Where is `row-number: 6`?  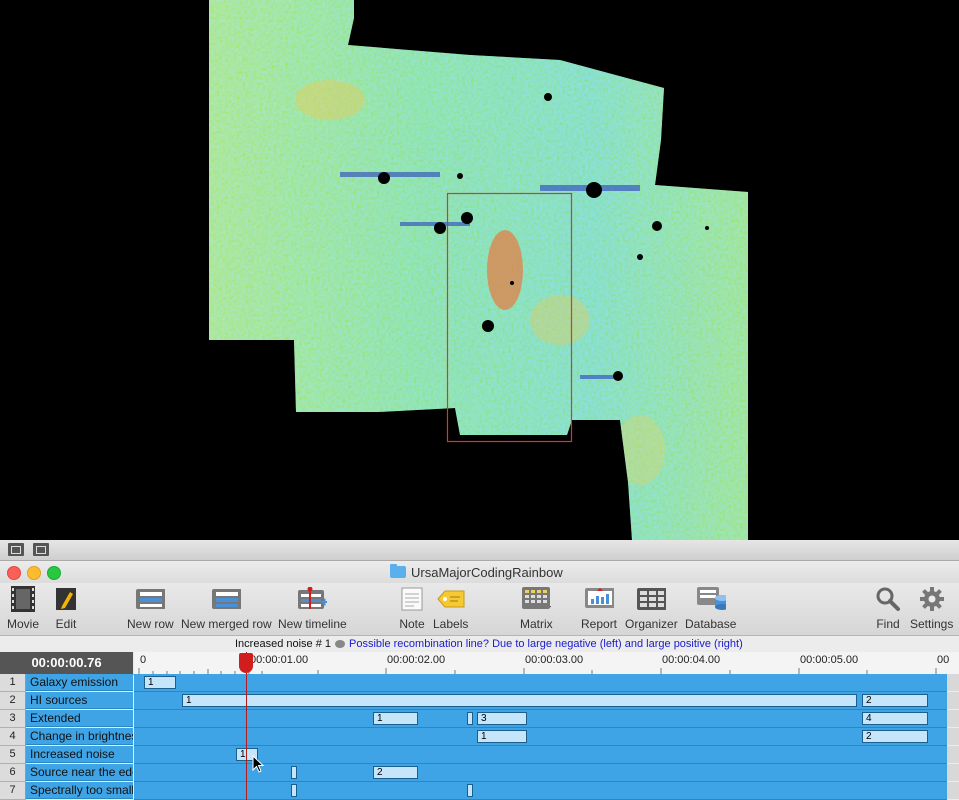 row-number: 6 is located at coordinates (13, 773).